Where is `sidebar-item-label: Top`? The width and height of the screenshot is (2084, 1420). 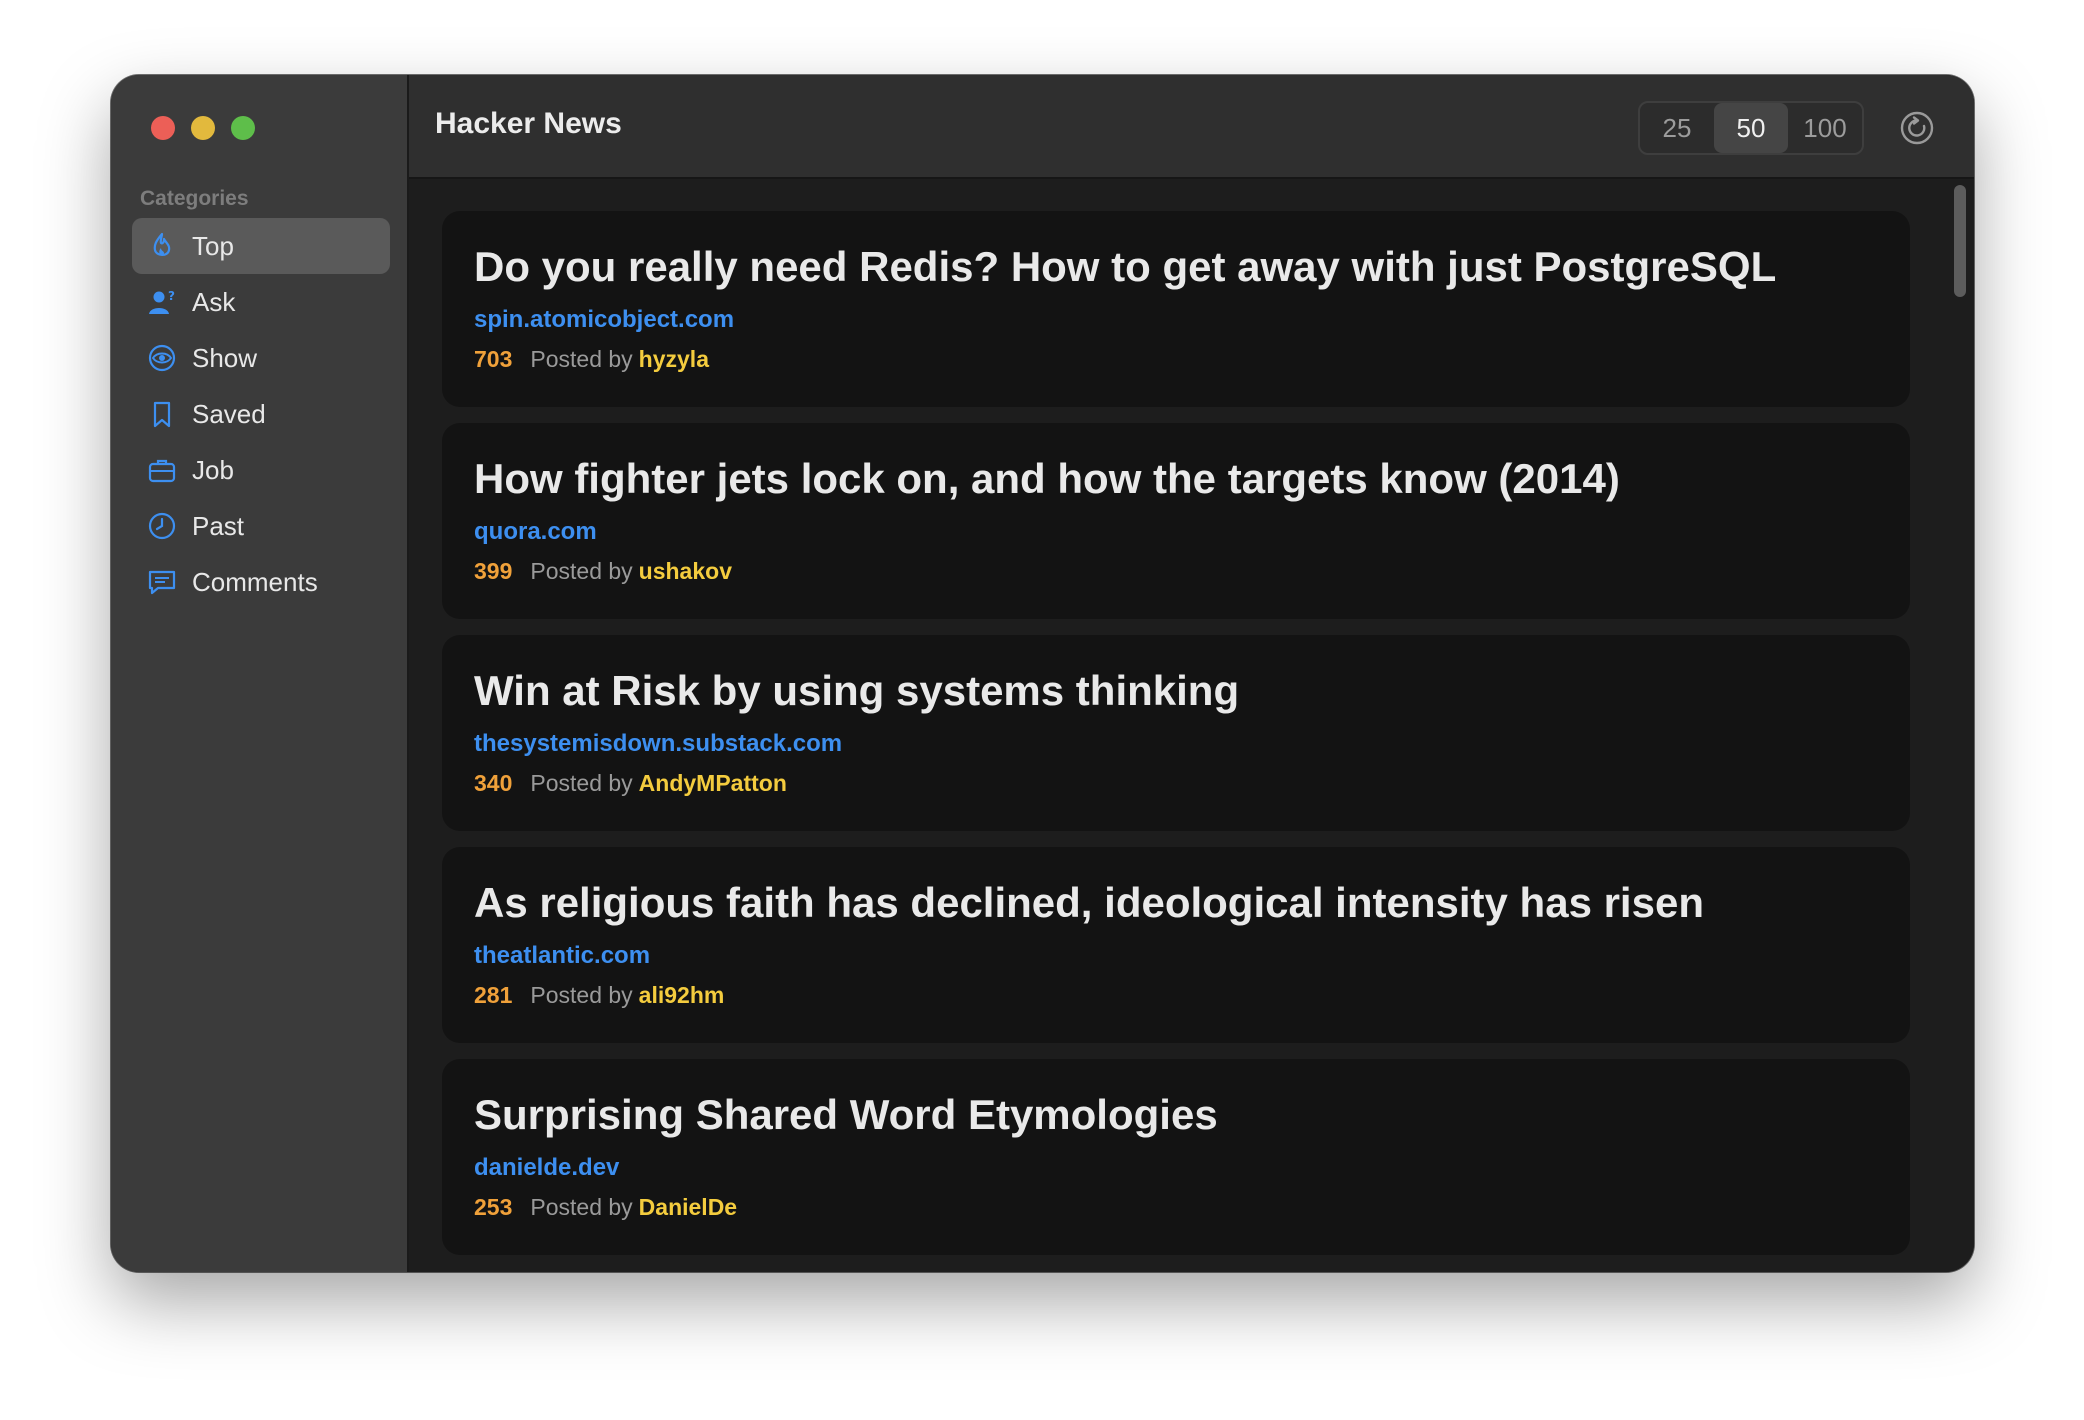
sidebar-item-label: Top is located at coordinates (213, 245).